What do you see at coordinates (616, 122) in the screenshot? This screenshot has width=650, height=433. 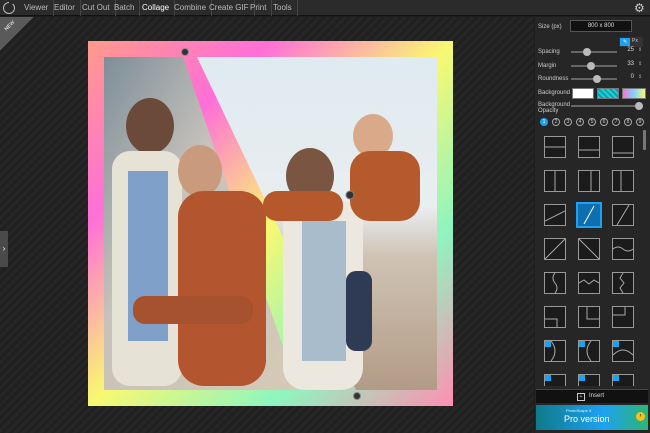 I see `layout-page-7: 7` at bounding box center [616, 122].